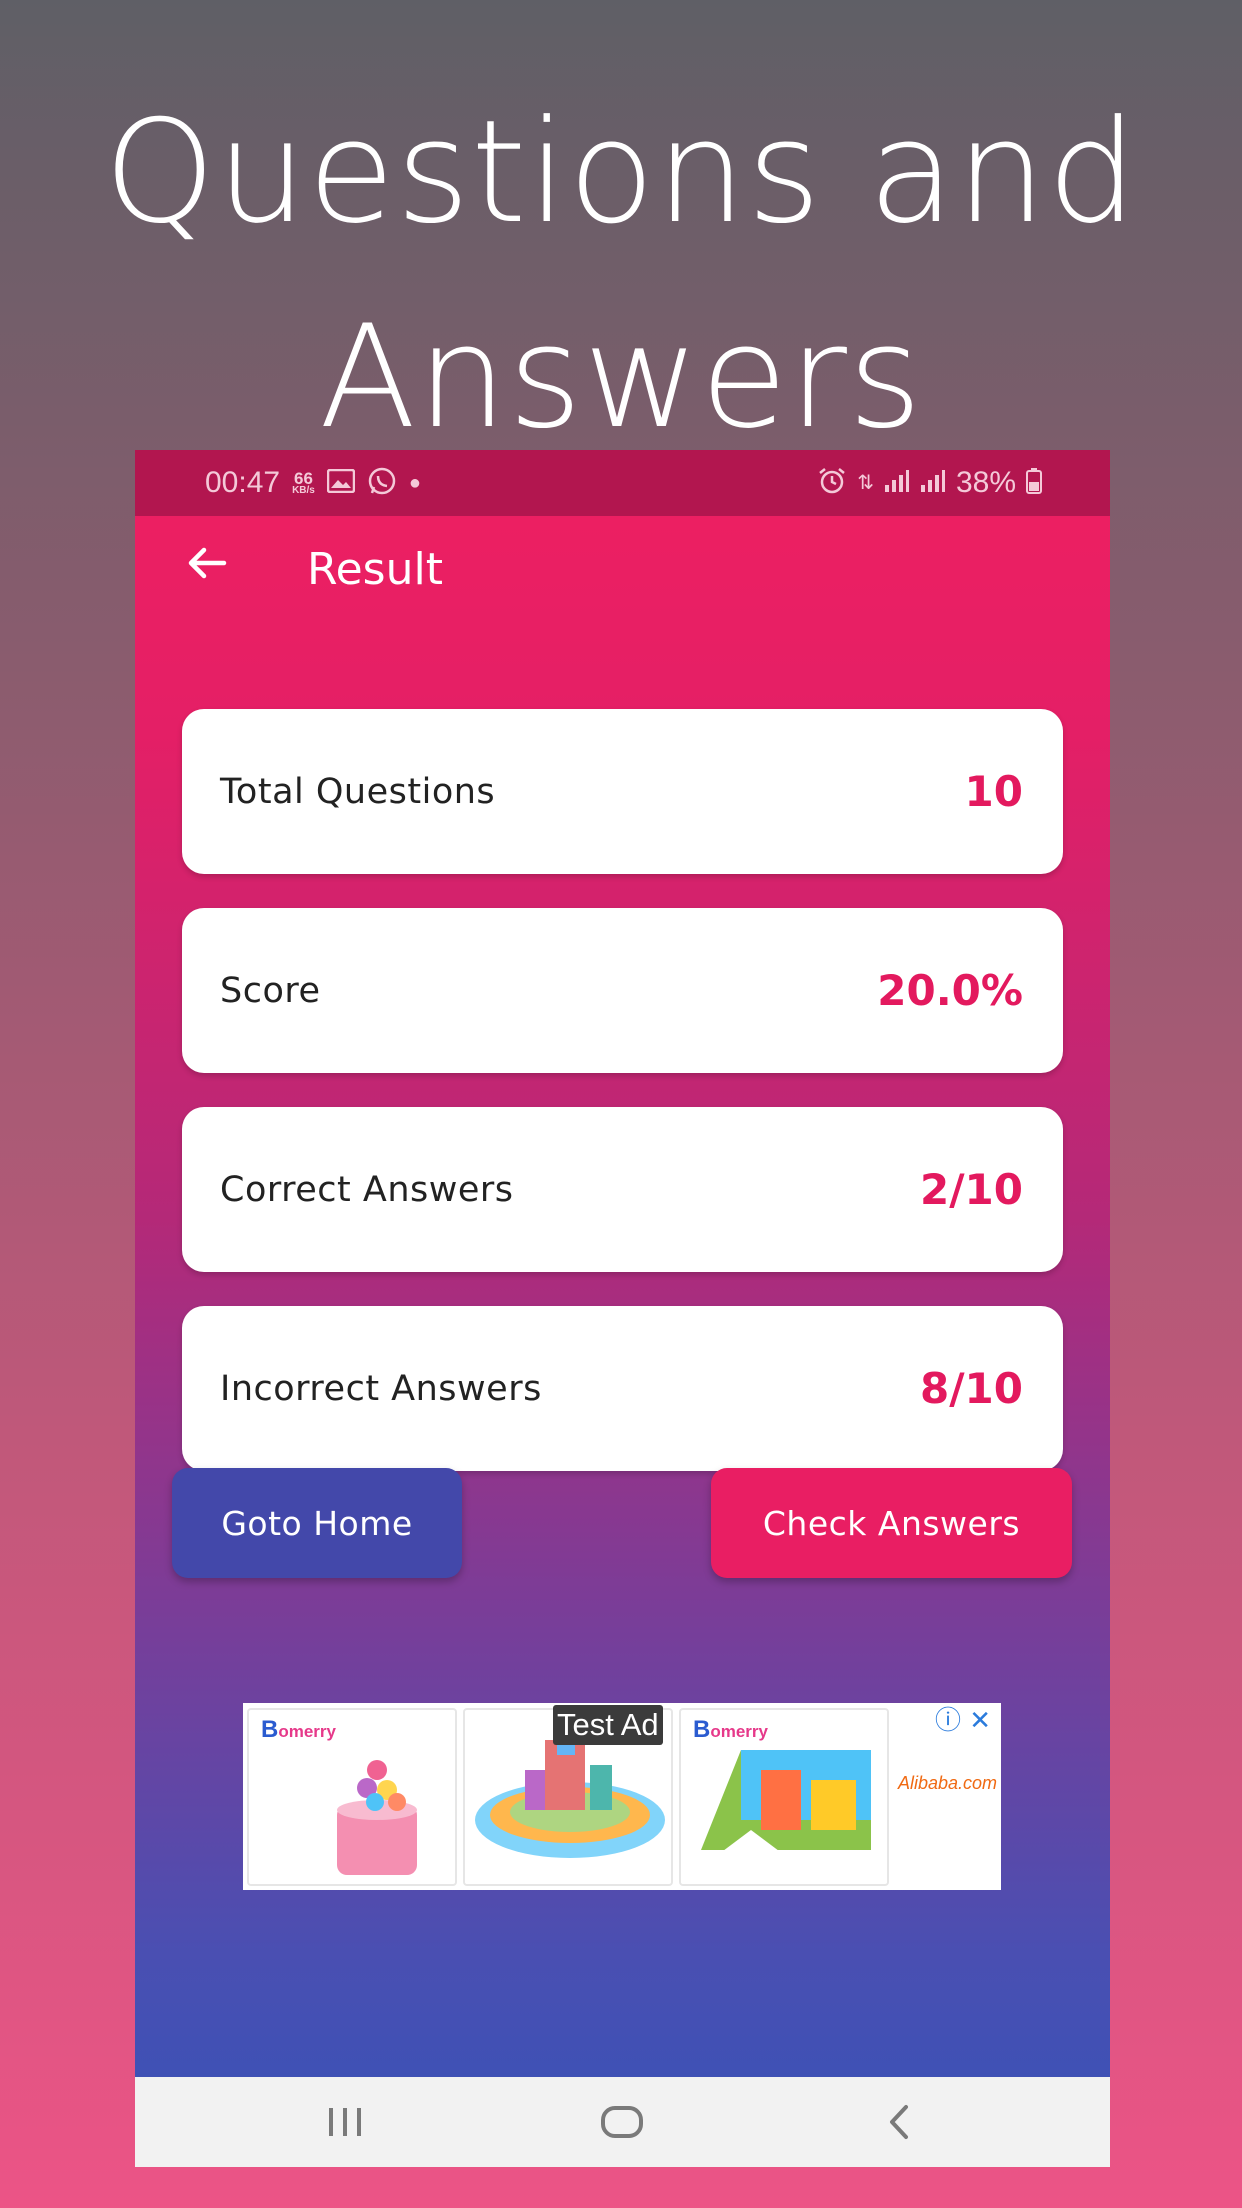 This screenshot has width=1242, height=2208. Describe the element at coordinates (303, 478) in the screenshot. I see `network-speed-value: 66` at that location.